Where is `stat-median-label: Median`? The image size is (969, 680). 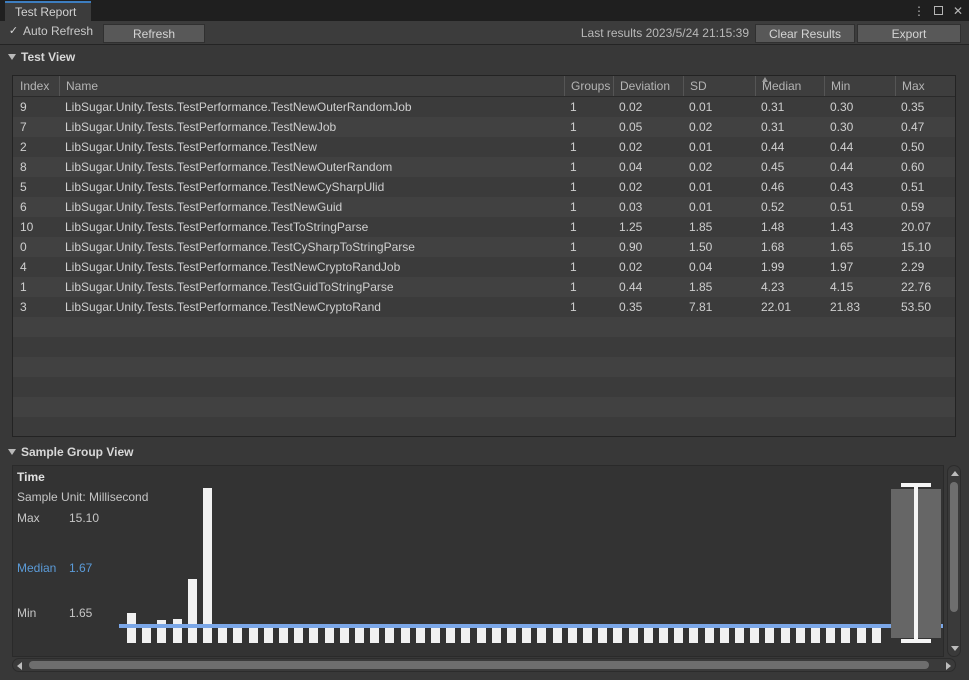
stat-median-label: Median is located at coordinates (37, 568).